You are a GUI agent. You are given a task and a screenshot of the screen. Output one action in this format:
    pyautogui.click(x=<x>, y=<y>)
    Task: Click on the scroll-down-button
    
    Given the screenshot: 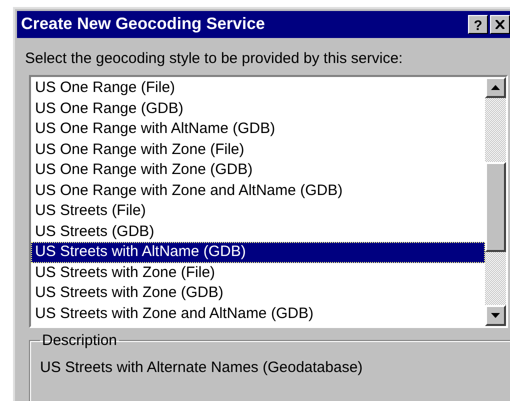 What is the action you would take?
    pyautogui.click(x=495, y=315)
    